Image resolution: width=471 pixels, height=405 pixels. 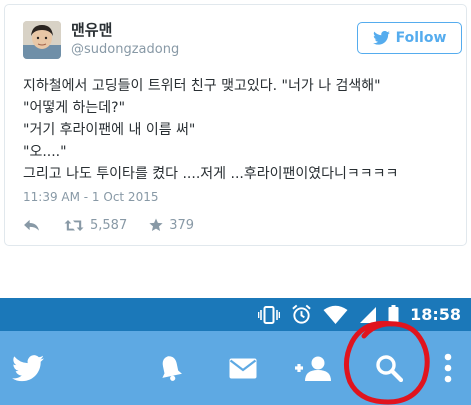 I want to click on more-vertical-icon, so click(x=448, y=368).